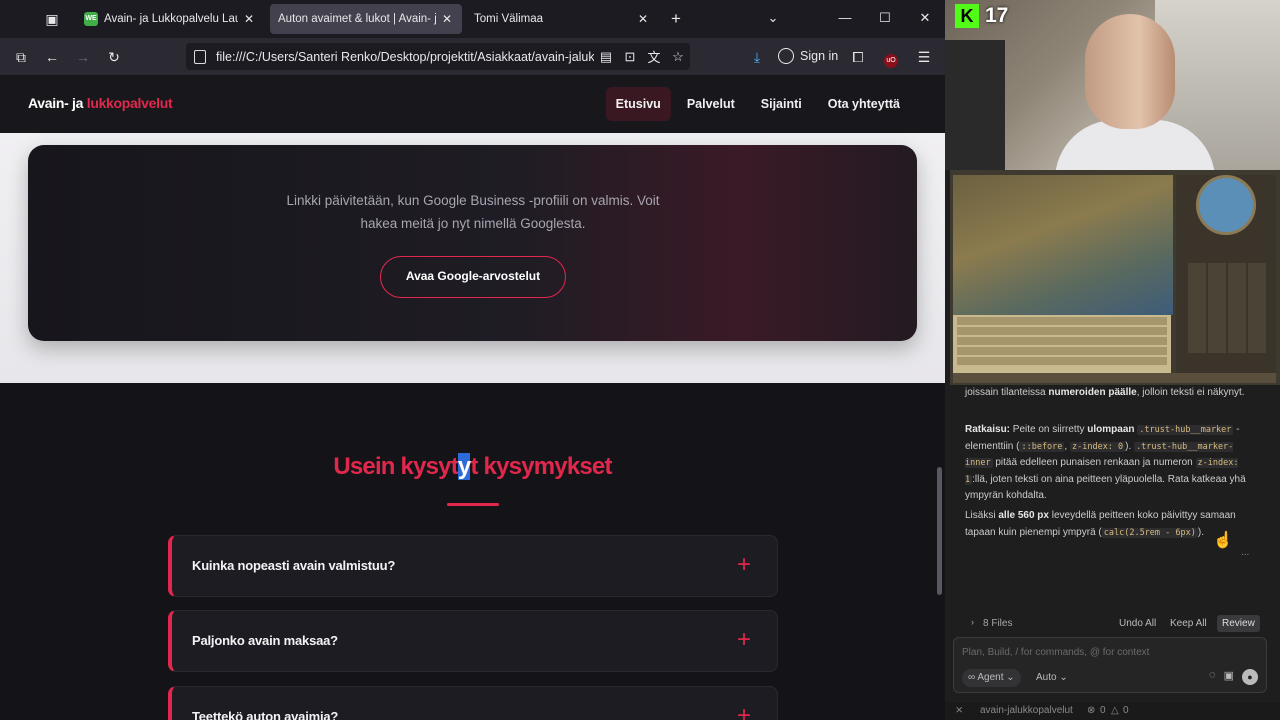 This screenshot has width=1280, height=720. I want to click on agent-mode-select: ∞ Agent ⌄, so click(991, 678).